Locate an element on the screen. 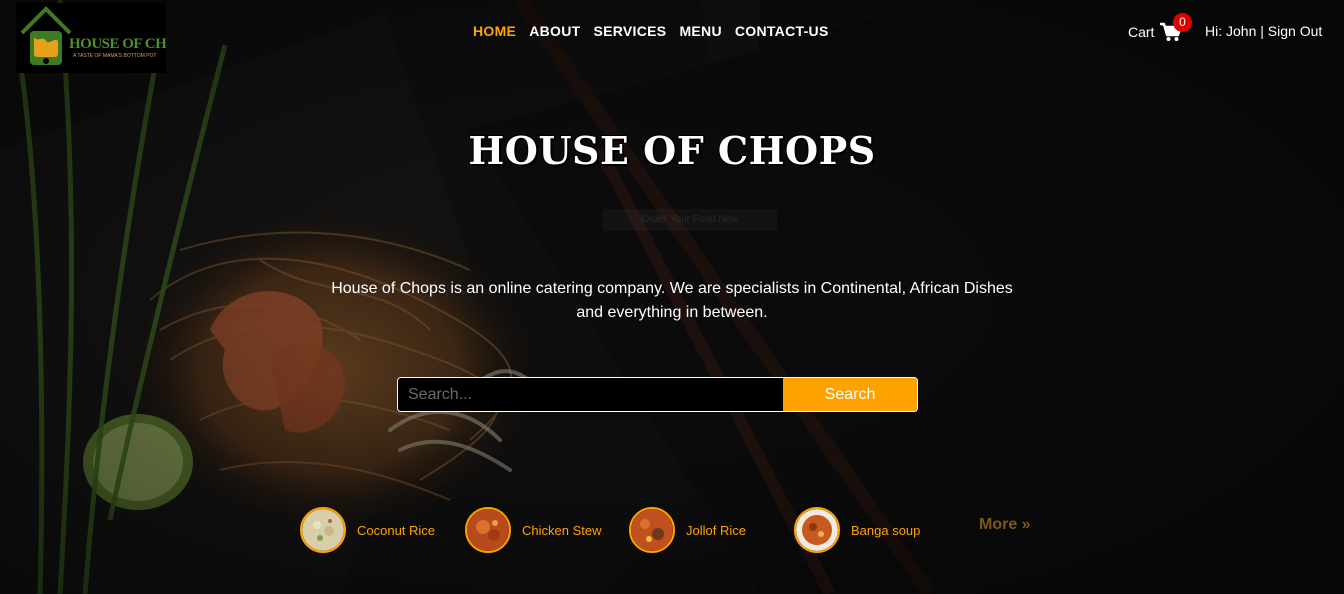 The image size is (1344, 594). user-greeting: Hi: John is located at coordinates (1231, 31).